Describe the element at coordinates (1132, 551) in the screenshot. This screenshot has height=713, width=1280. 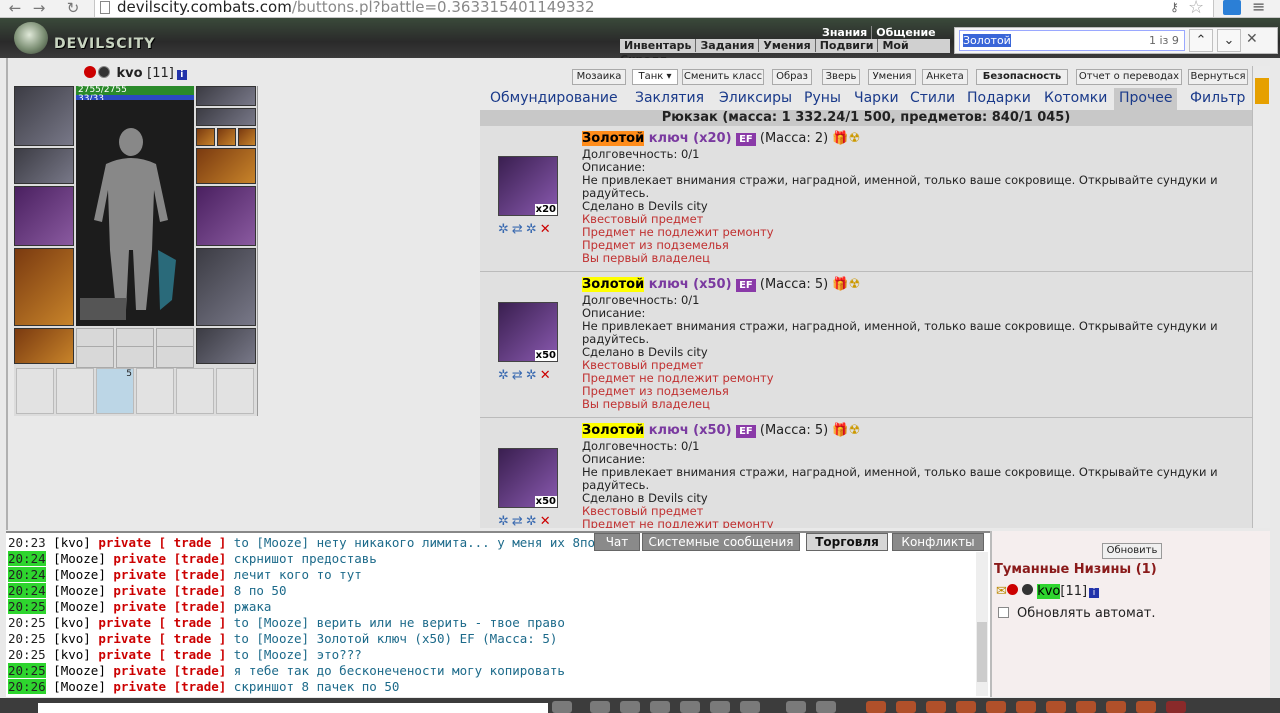
I see `refresh-button: Обновить` at that location.